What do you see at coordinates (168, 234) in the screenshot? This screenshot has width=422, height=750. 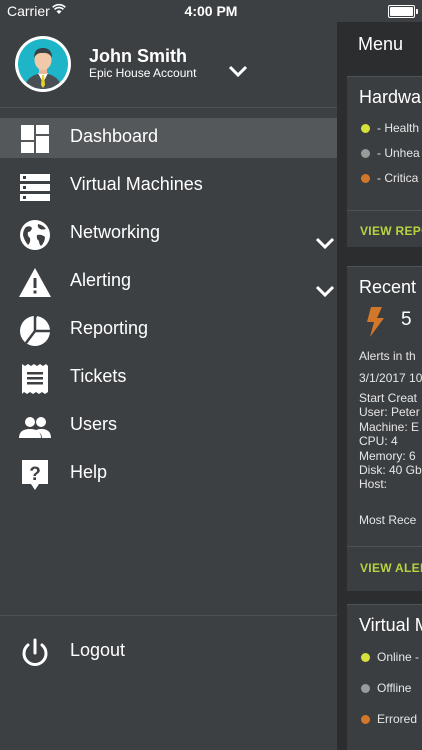 I see `nav-item-networking: Networking` at bounding box center [168, 234].